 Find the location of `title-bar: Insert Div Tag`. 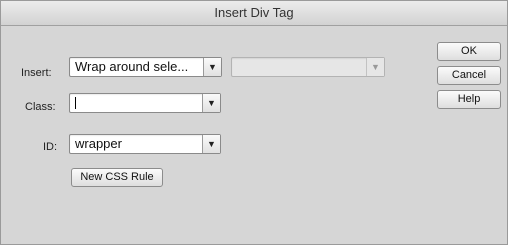

title-bar: Insert Div Tag is located at coordinates (254, 13).